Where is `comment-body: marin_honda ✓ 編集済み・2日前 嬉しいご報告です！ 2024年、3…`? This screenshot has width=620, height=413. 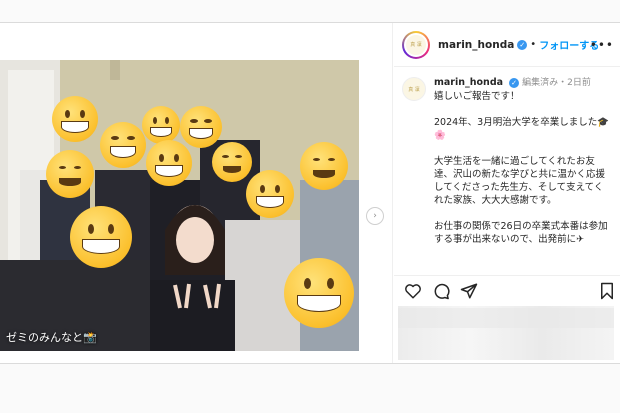 comment-body: marin_honda ✓ 編集済み・2日前 嬉しいご報告です！ 2024年、3… is located at coordinates (523, 167).